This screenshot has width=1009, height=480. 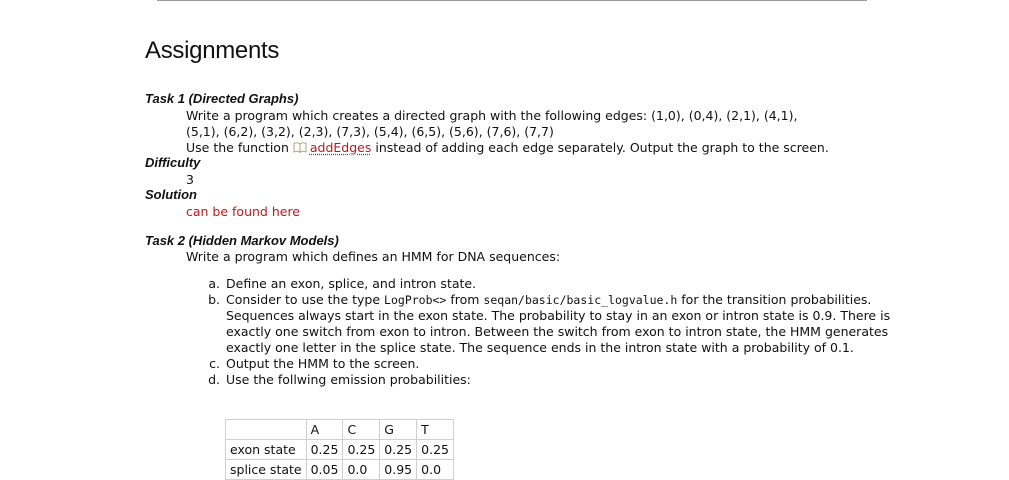 What do you see at coordinates (512, 0) in the screenshot?
I see `top-divider` at bounding box center [512, 0].